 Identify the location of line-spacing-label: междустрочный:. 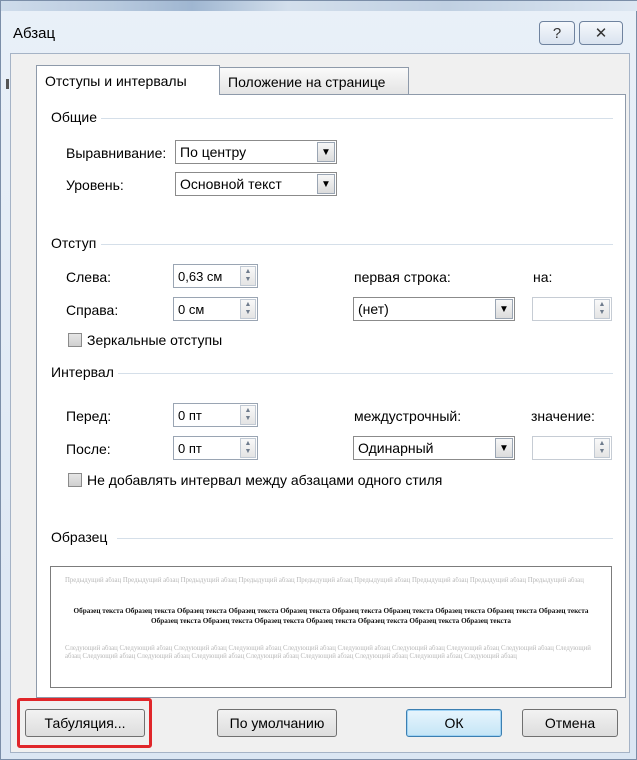
(408, 416).